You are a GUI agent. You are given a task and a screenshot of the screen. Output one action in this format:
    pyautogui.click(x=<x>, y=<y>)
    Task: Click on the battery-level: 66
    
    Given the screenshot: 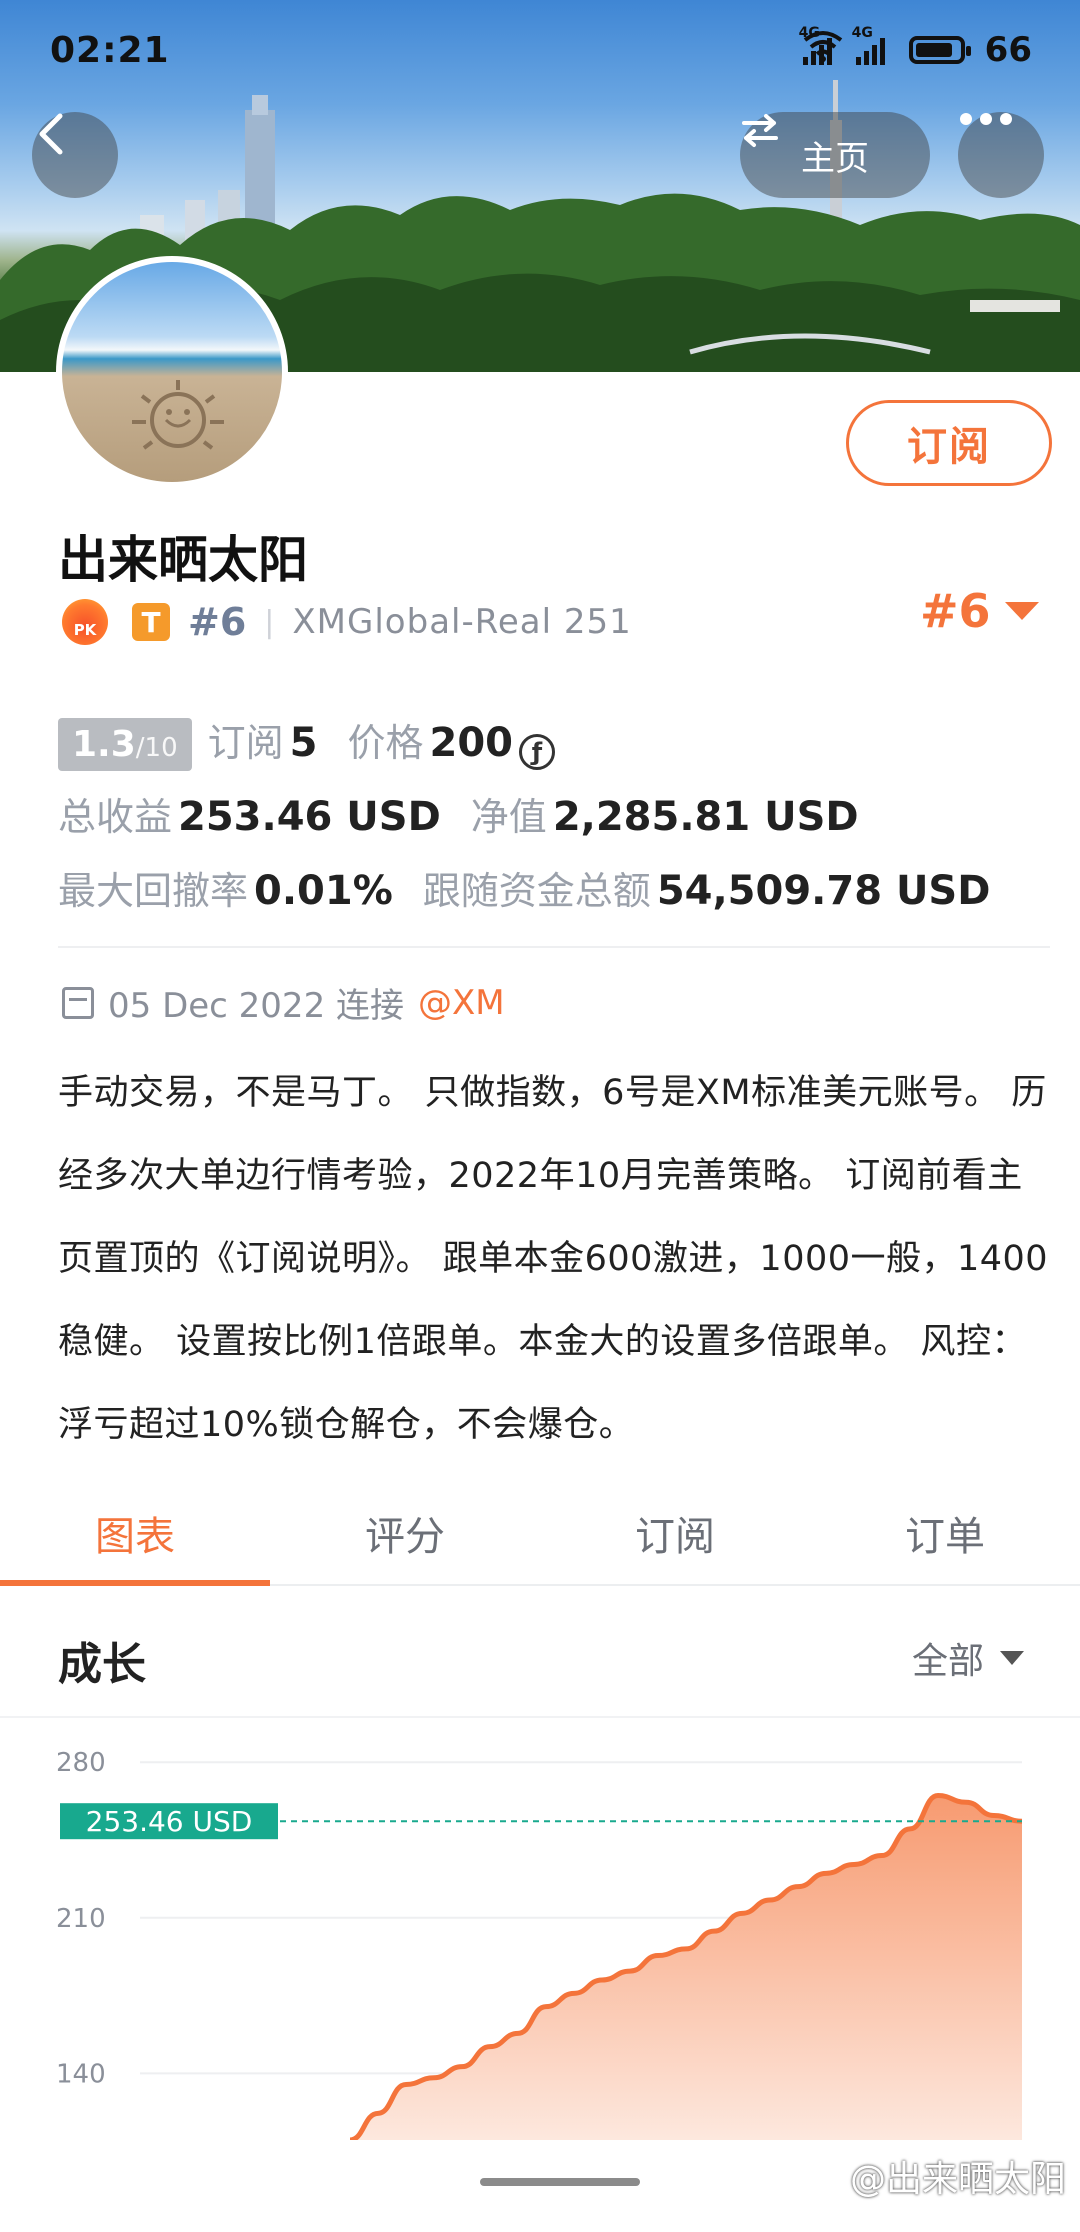 What is the action you would take?
    pyautogui.click(x=1008, y=50)
    